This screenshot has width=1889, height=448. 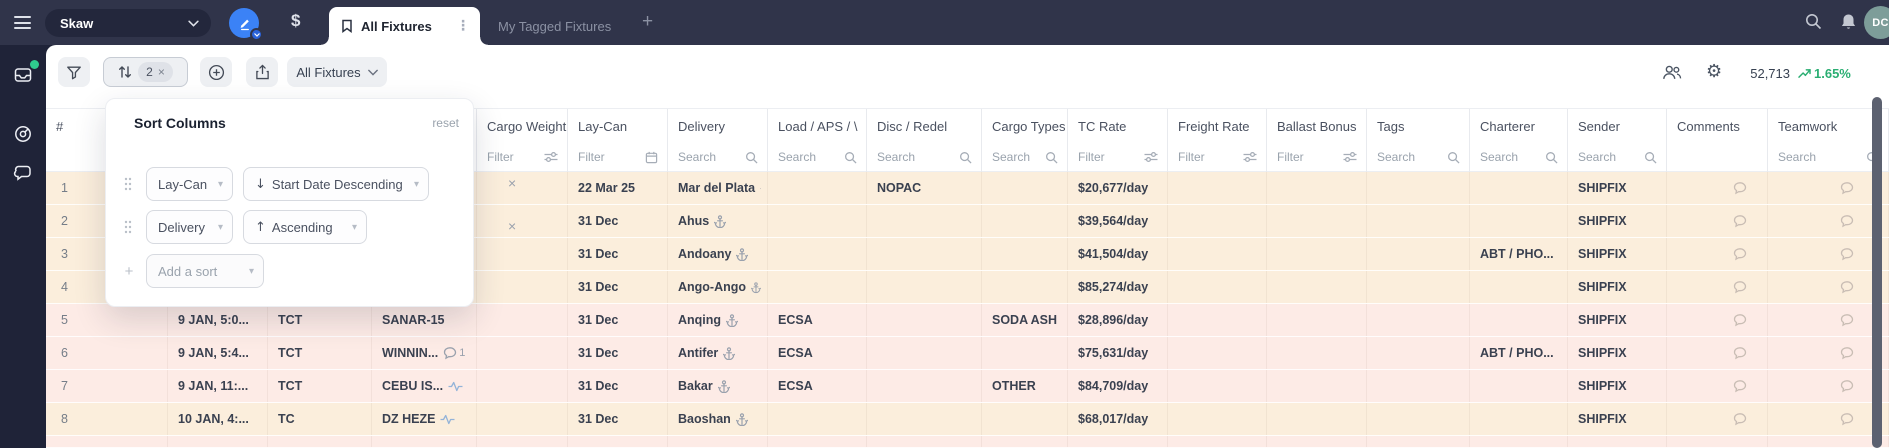 I want to click on vertical-scrollbar, so click(x=1877, y=272).